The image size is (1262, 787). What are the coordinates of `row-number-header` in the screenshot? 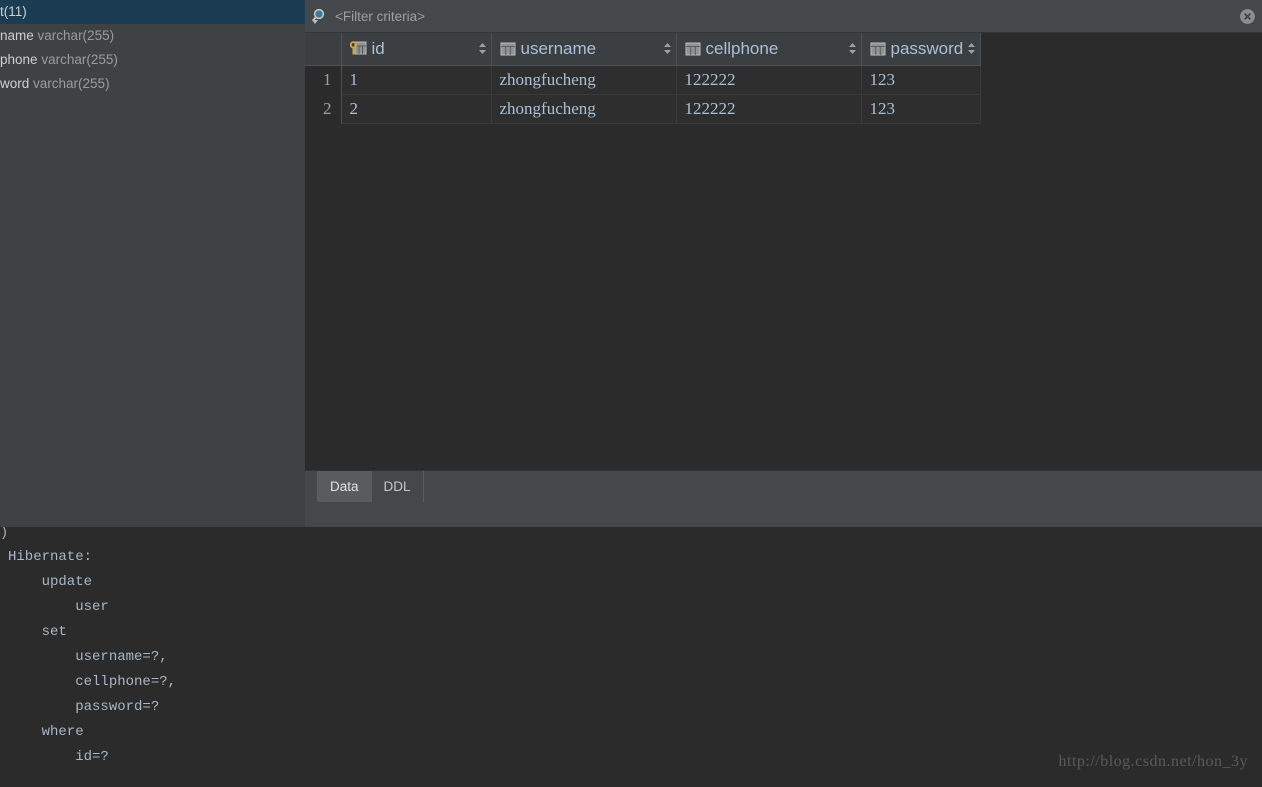 It's located at (323, 49).